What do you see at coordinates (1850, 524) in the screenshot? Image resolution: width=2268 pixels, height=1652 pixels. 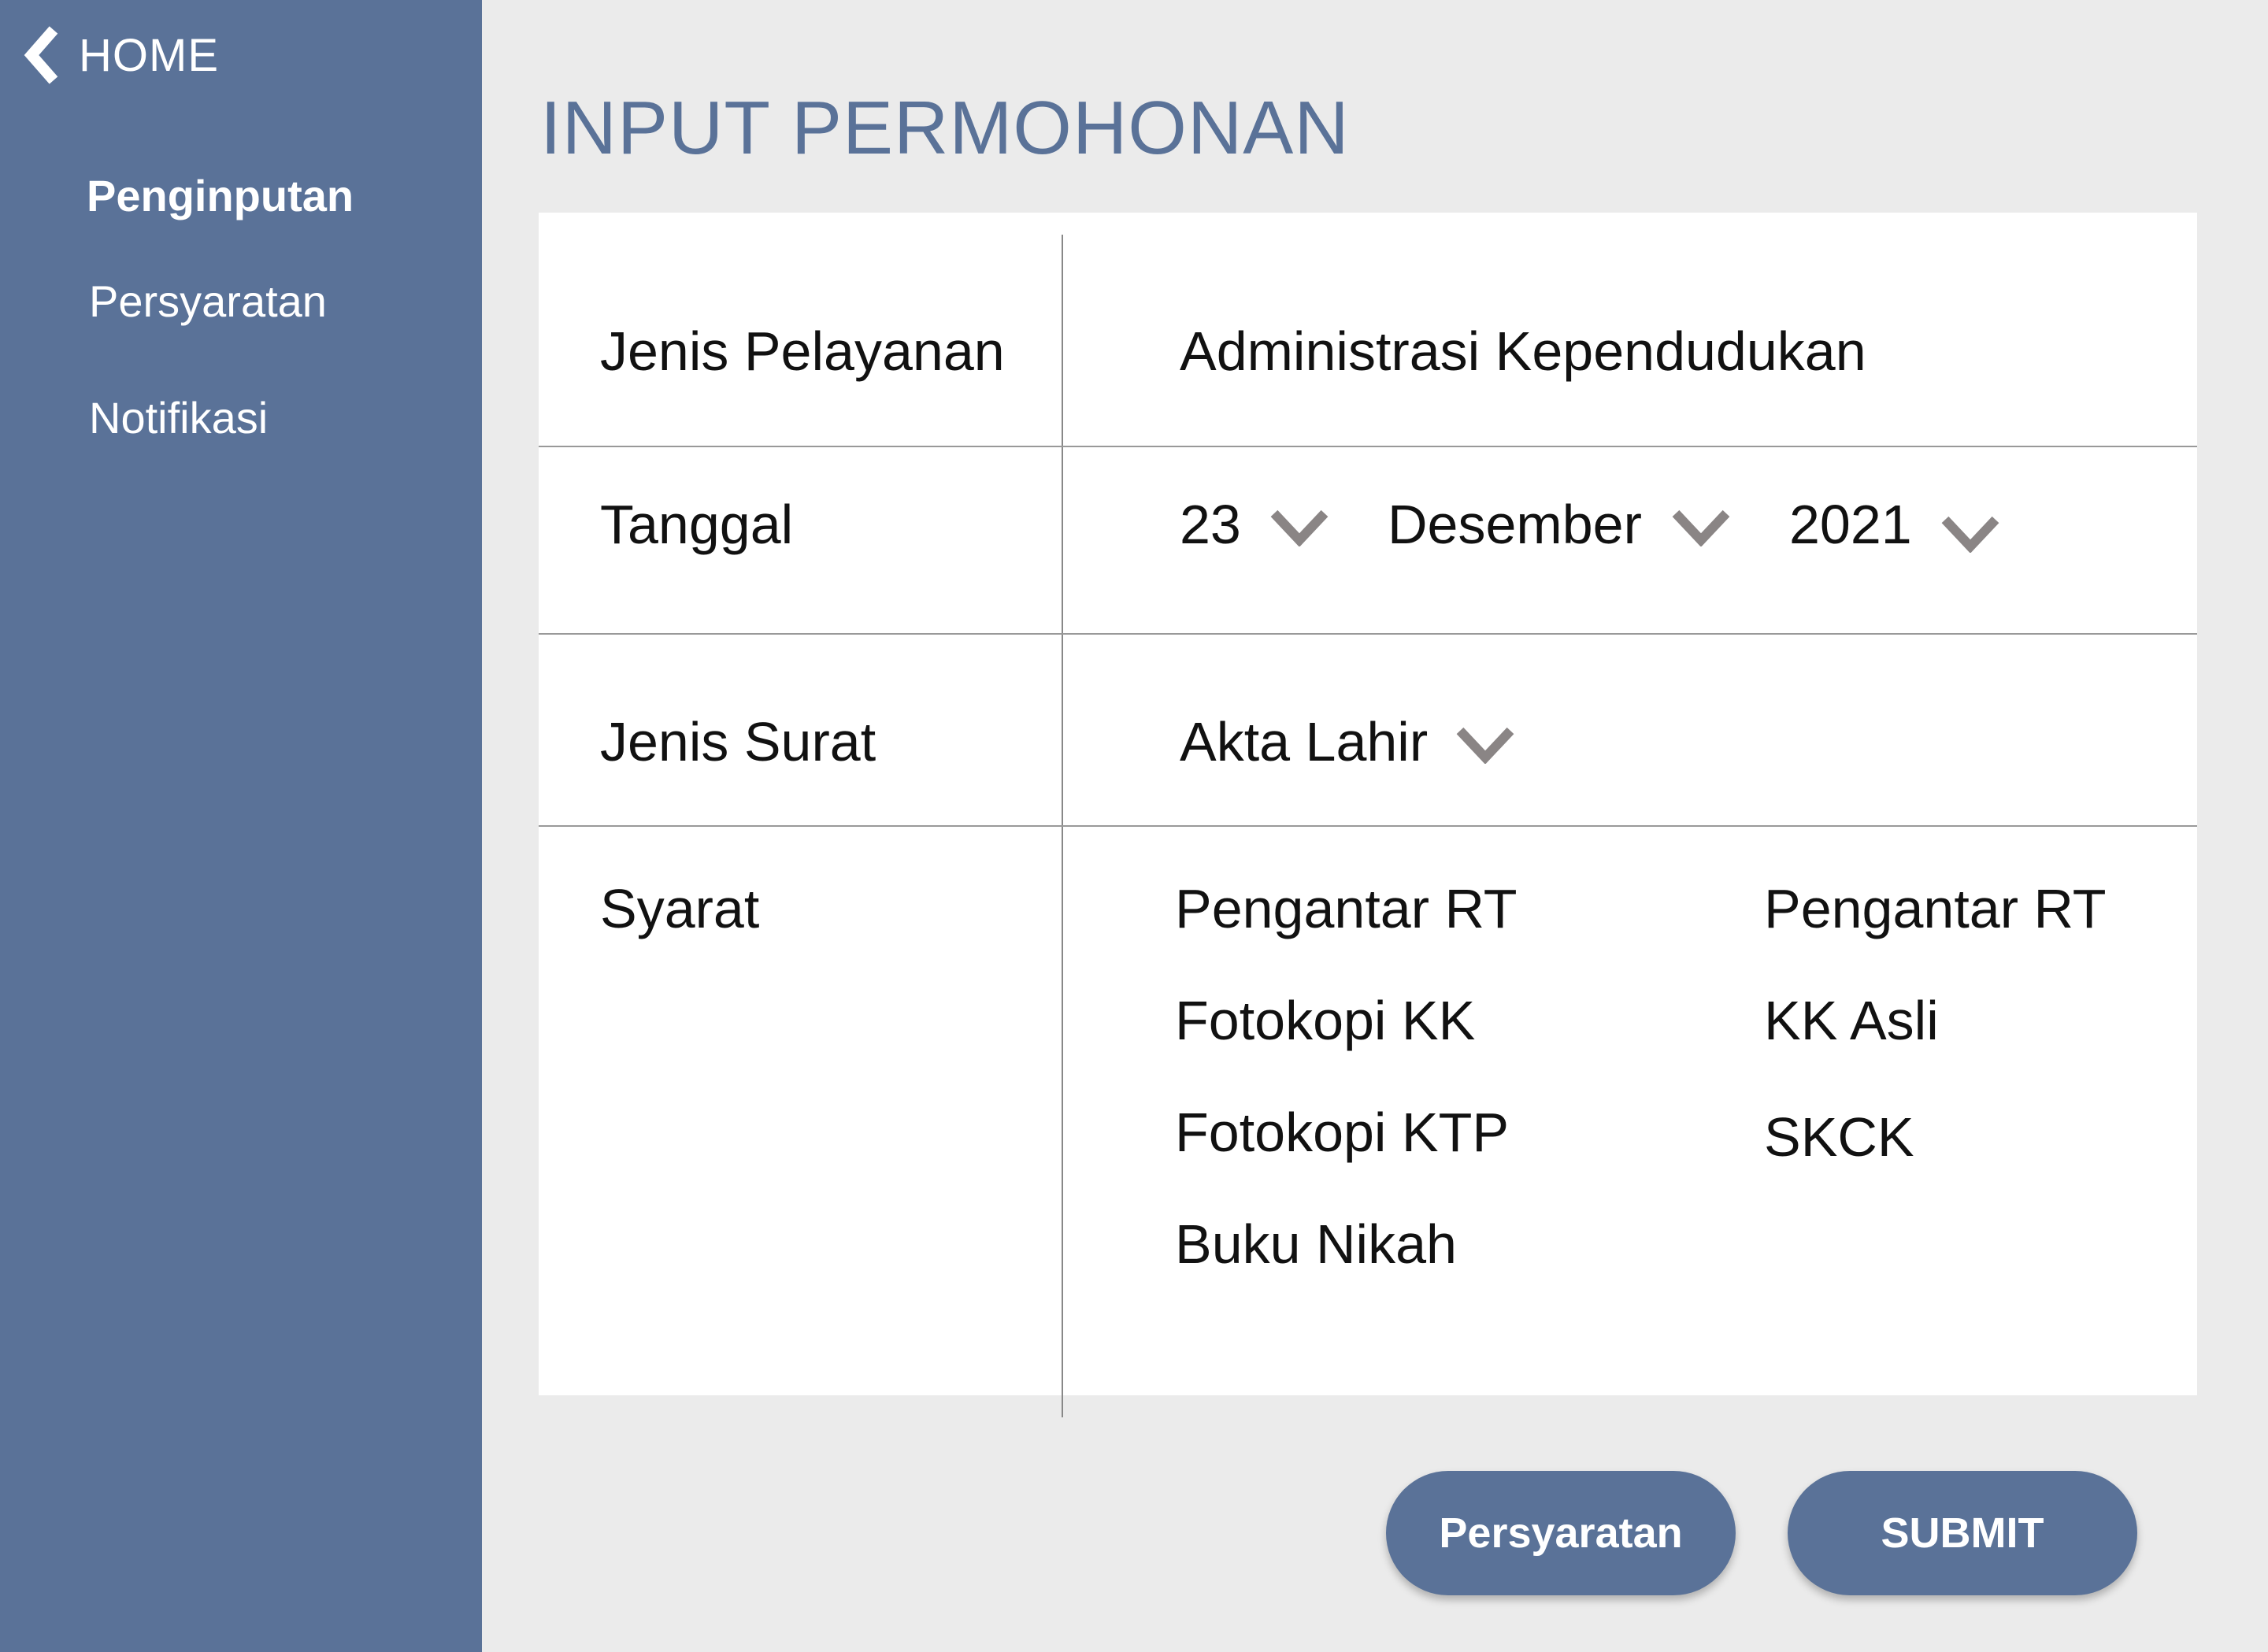 I see `year-value: 2021` at bounding box center [1850, 524].